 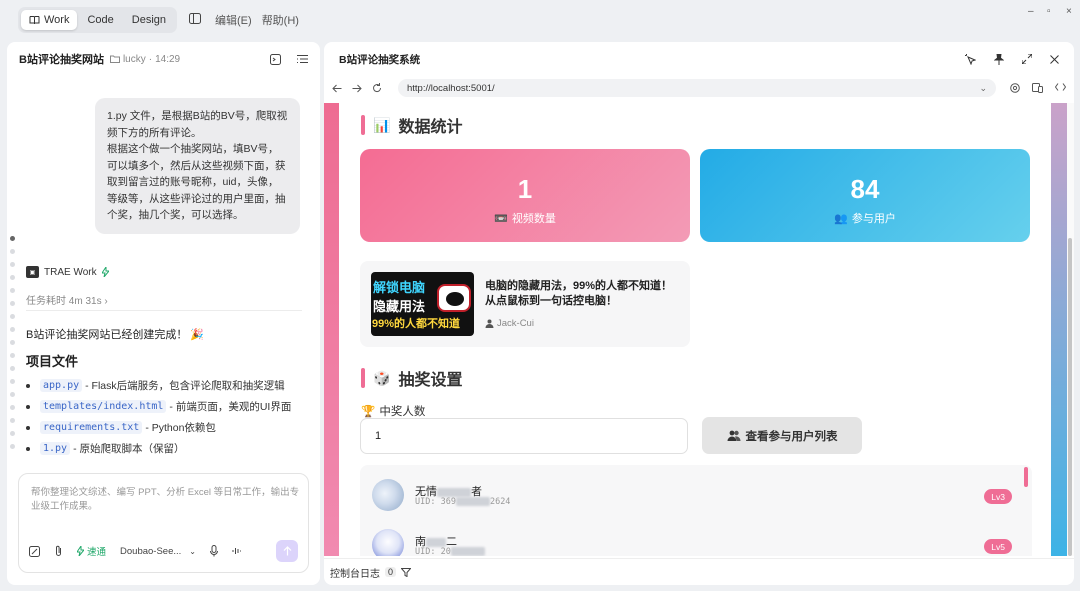 What do you see at coordinates (1070, 397) in the screenshot?
I see `page-scrollbar-thumb` at bounding box center [1070, 397].